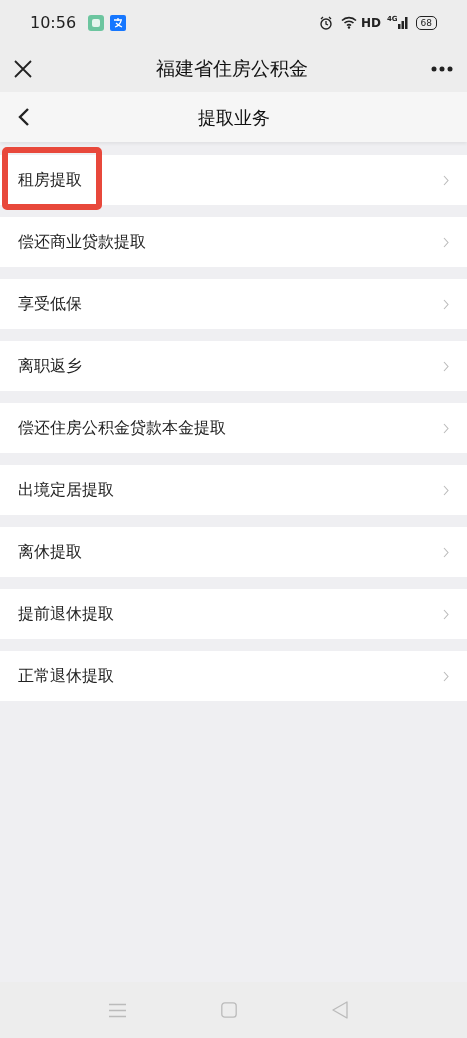  I want to click on list-item: 偿还商业贷款提取, so click(233, 242).